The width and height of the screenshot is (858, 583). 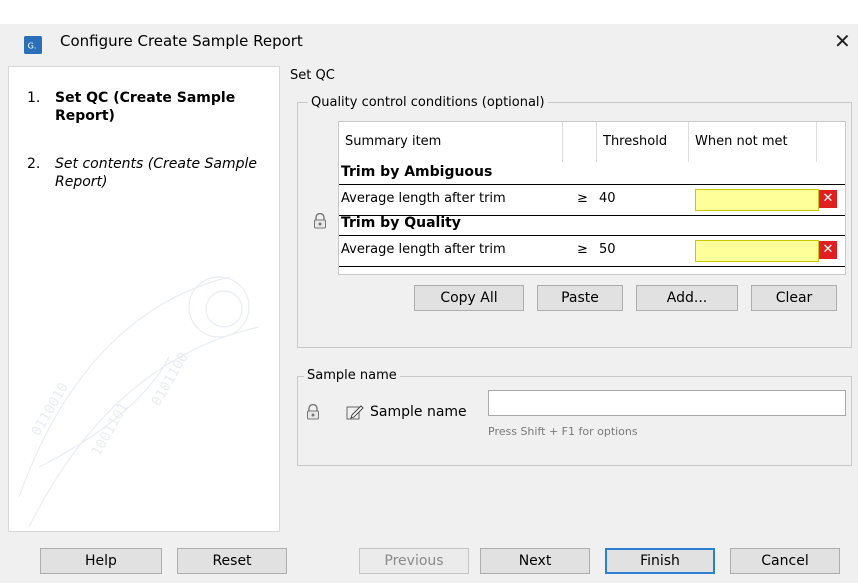 I want to click on section-title: Set QC, so click(x=312, y=75).